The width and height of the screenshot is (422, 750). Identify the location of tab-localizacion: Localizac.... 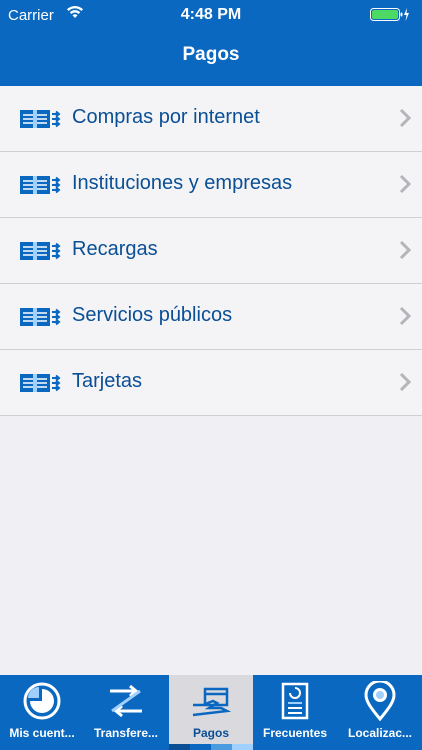
(380, 712).